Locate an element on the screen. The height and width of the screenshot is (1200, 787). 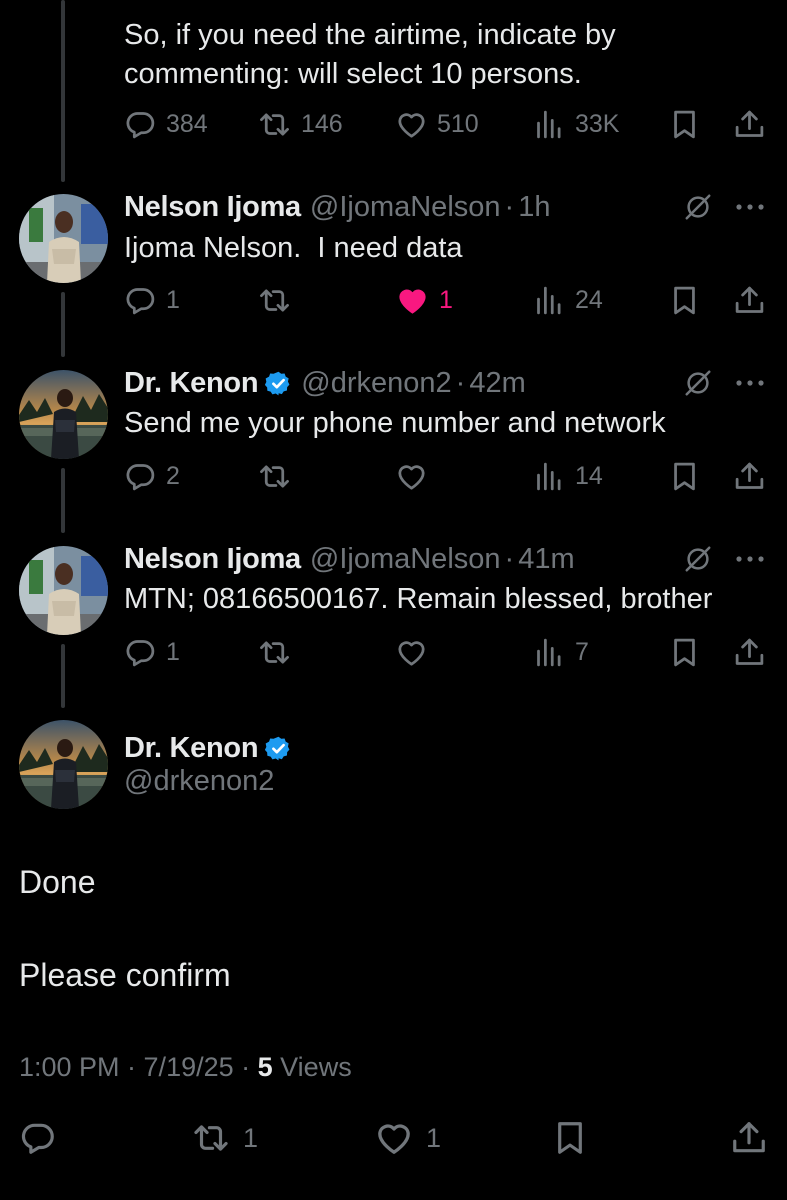
reply-header: Dr. Kenon @drkenon2 · 42m is located at coordinates (325, 383).